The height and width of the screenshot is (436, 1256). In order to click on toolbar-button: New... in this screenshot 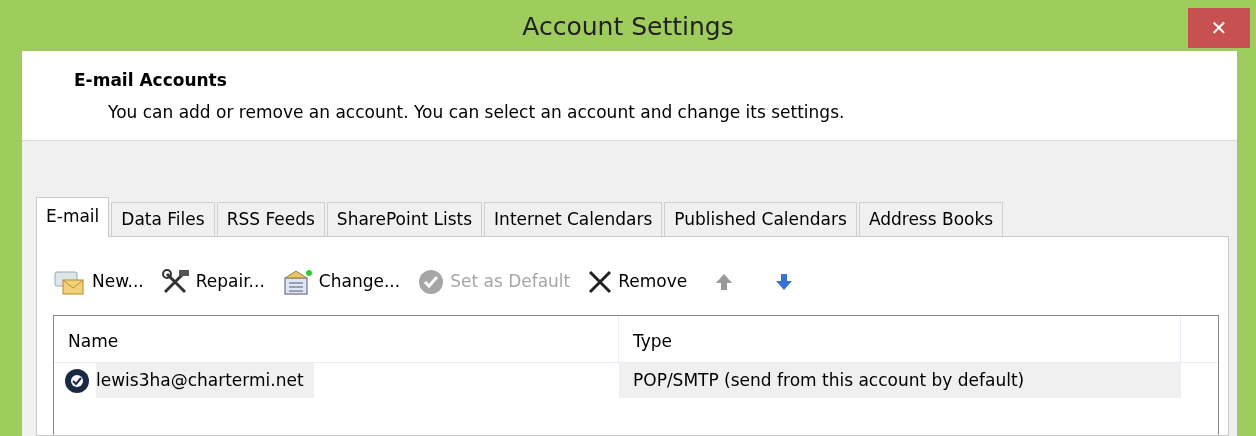, I will do `click(98, 282)`.